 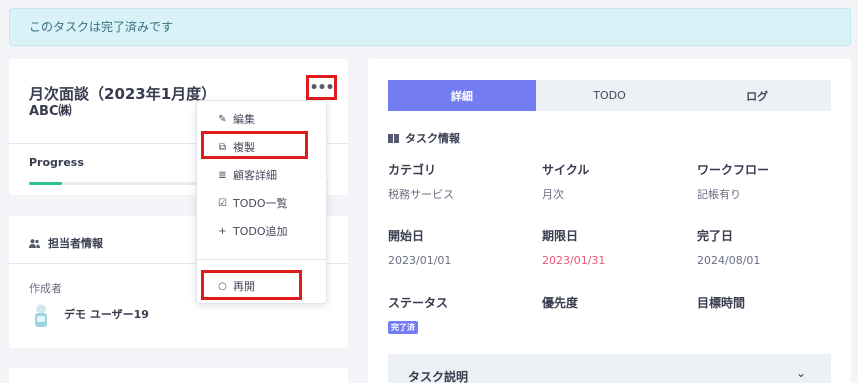 I want to click on category-value: 税務サービス, so click(x=421, y=194).